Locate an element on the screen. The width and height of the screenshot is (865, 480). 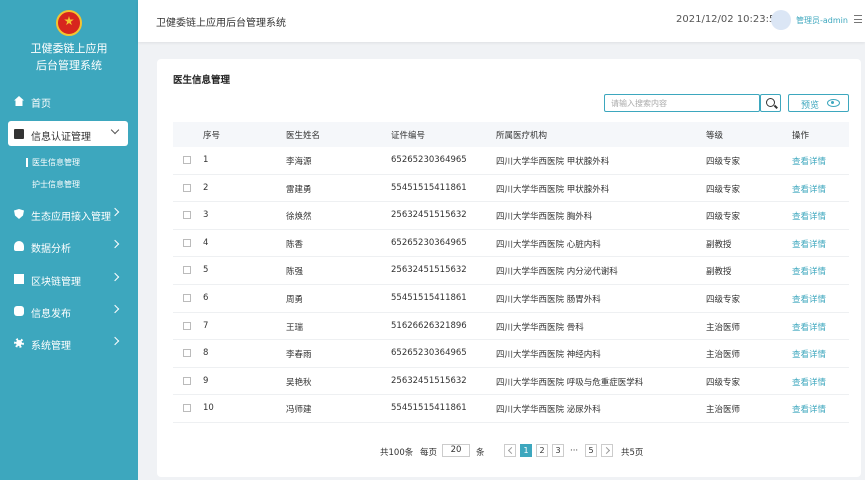
header-username: 管理员-admin is located at coordinates (822, 20).